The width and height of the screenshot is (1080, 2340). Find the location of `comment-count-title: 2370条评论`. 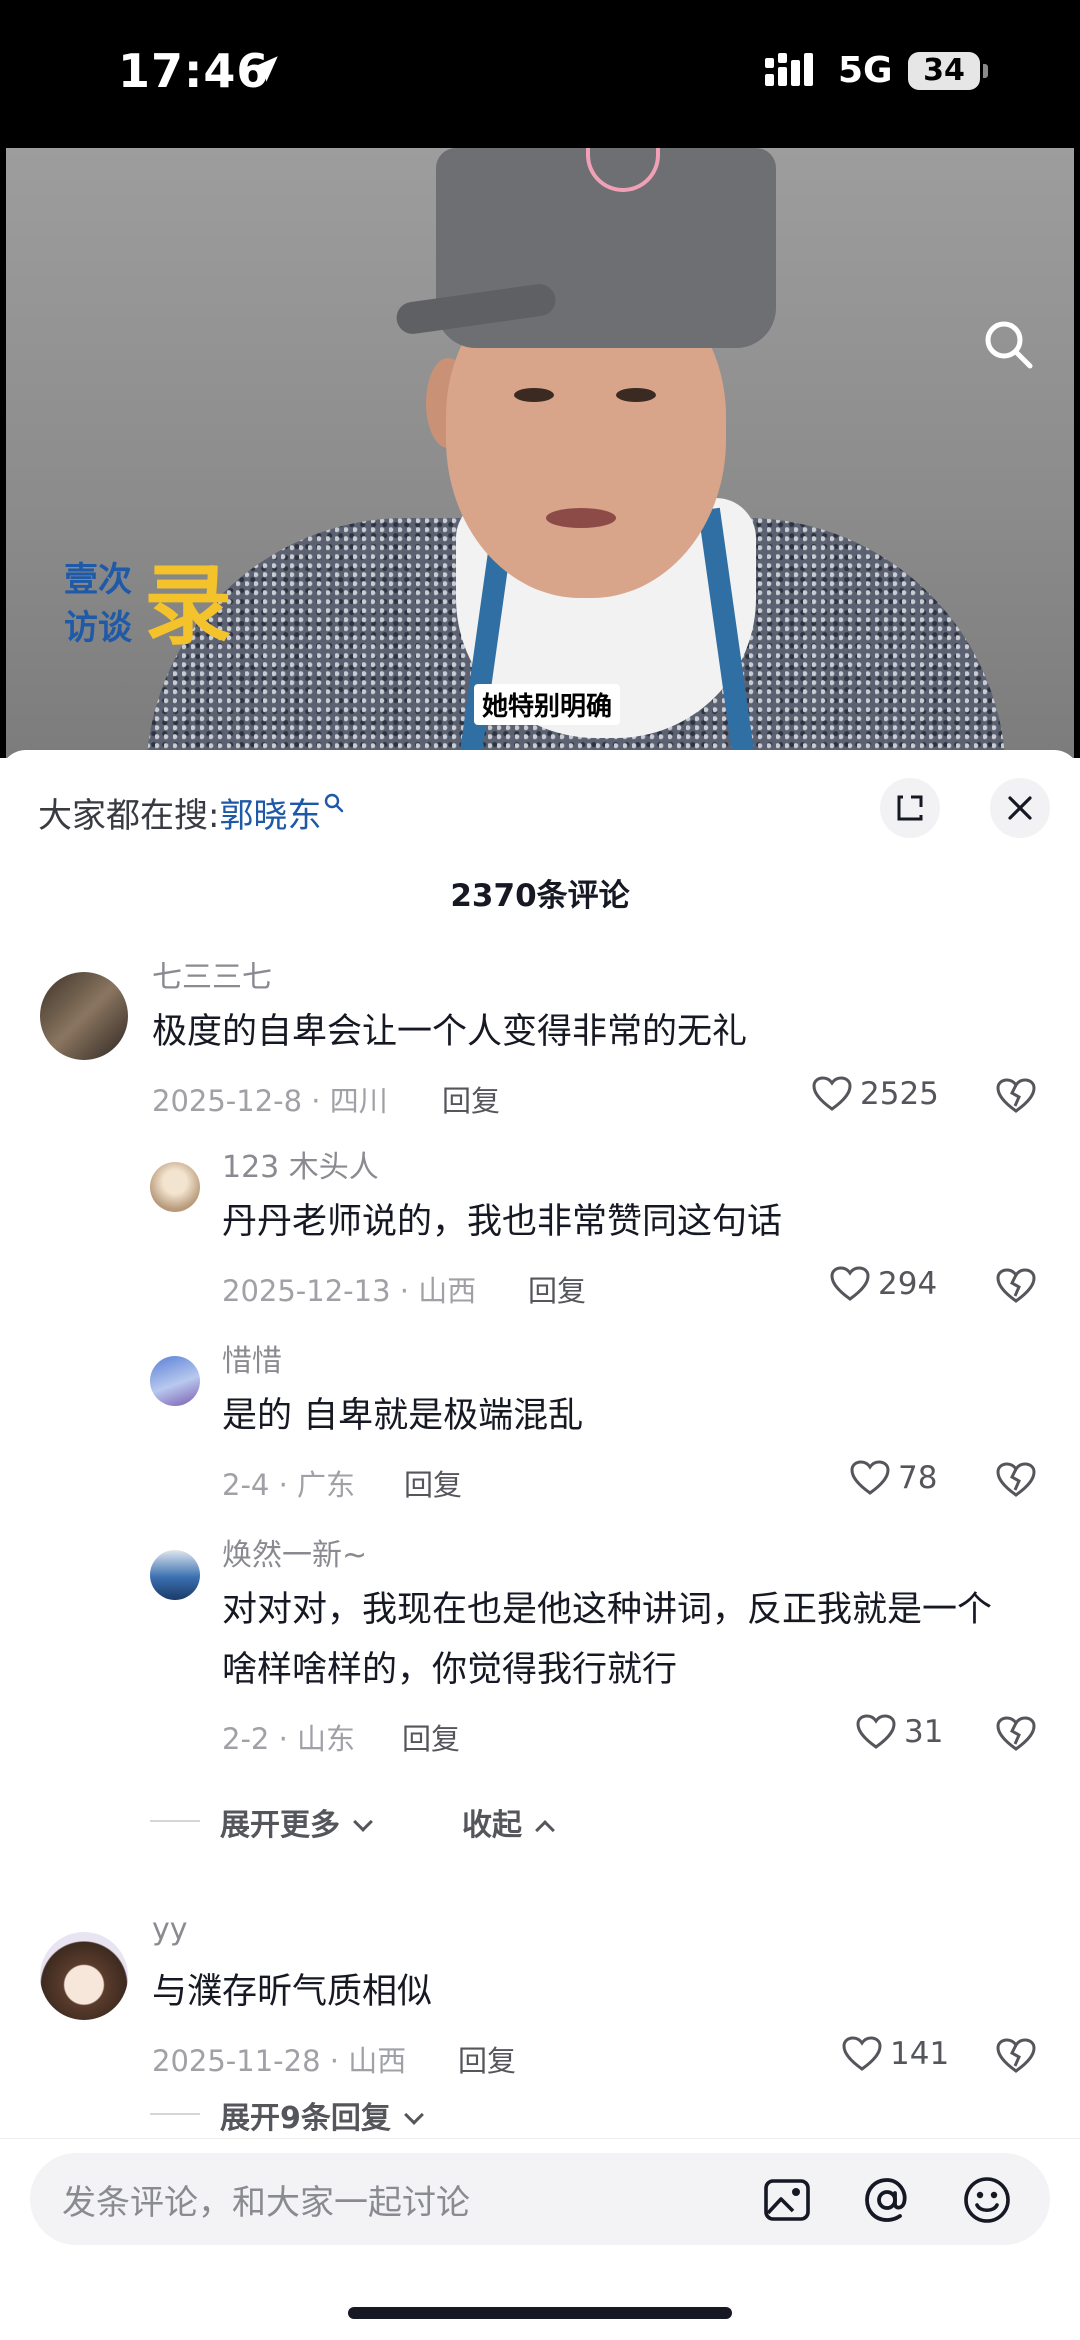

comment-count-title: 2370条评论 is located at coordinates (540, 896).